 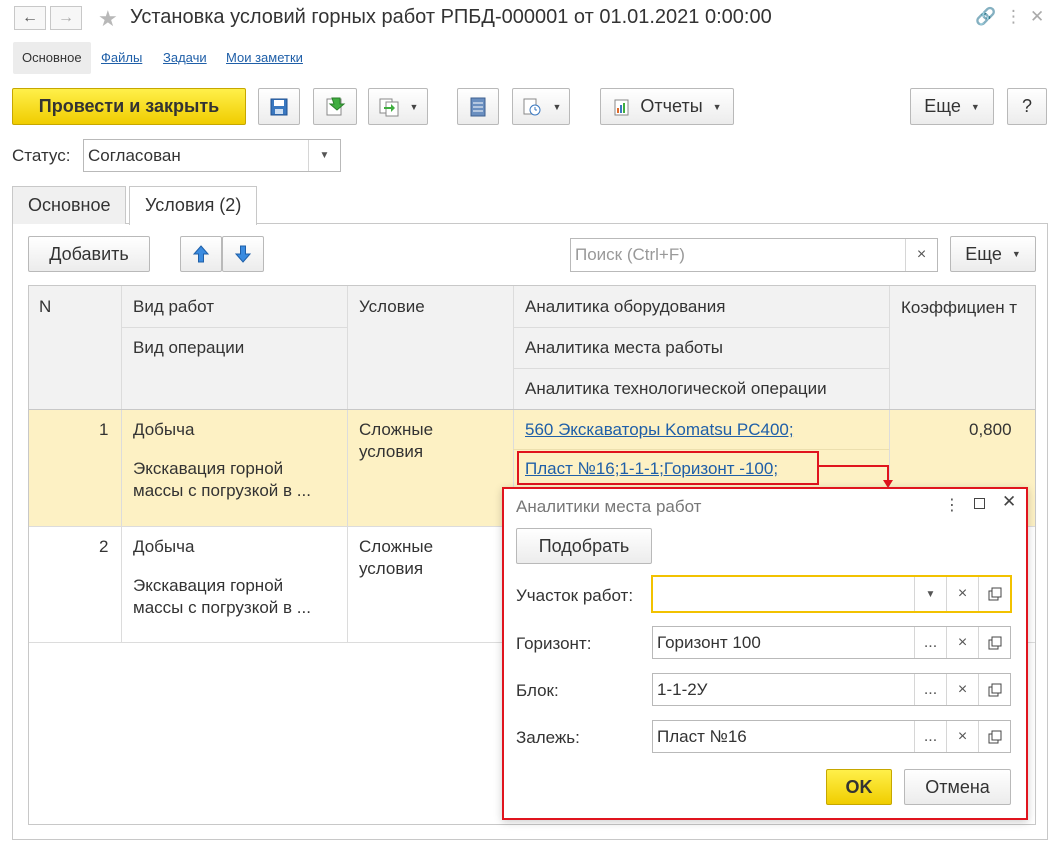 I want to click on block-field: 1-1-2У ... ×, so click(x=831, y=689).